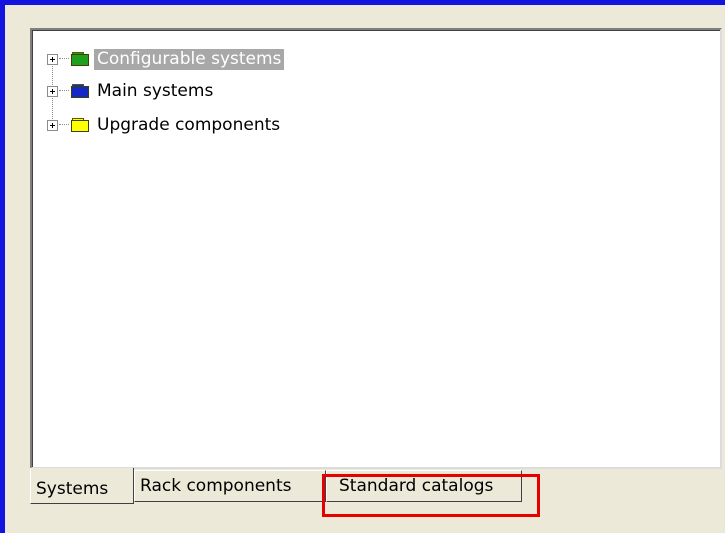  Describe the element at coordinates (416, 486) in the screenshot. I see `tab-label: Standard catalogs` at that location.